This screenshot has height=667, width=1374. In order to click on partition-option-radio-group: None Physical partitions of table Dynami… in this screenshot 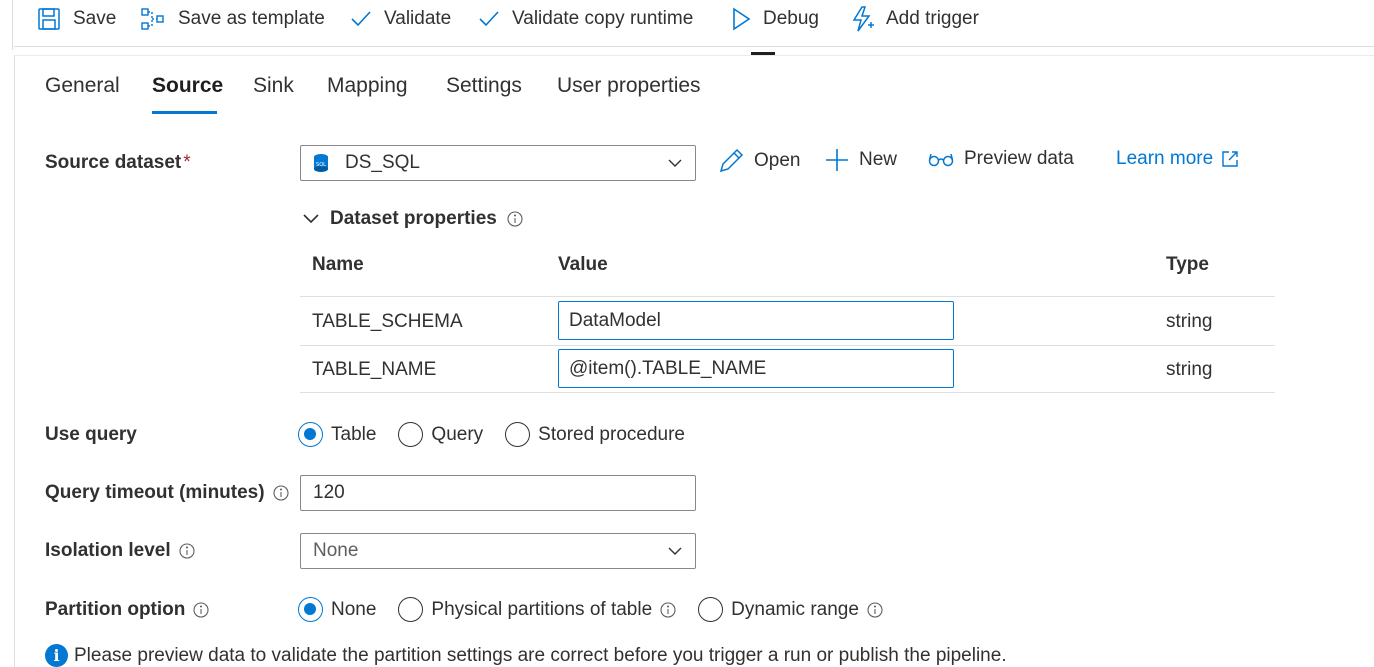, I will do `click(590, 609)`.